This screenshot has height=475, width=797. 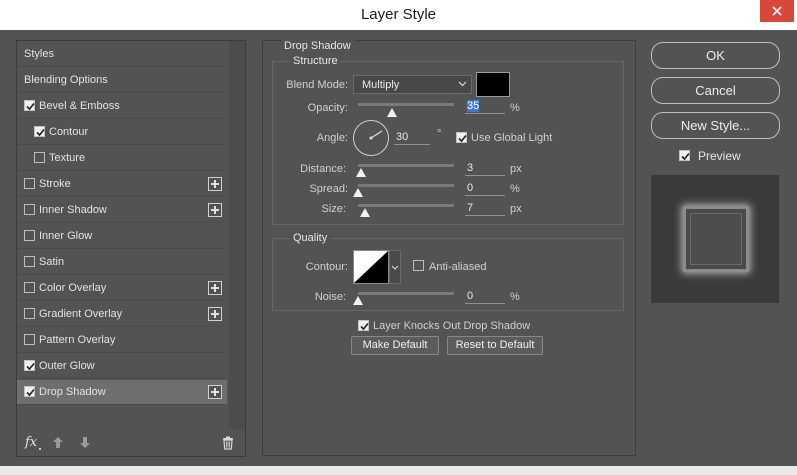 What do you see at coordinates (485, 297) in the screenshot?
I see `noise-field: 0` at bounding box center [485, 297].